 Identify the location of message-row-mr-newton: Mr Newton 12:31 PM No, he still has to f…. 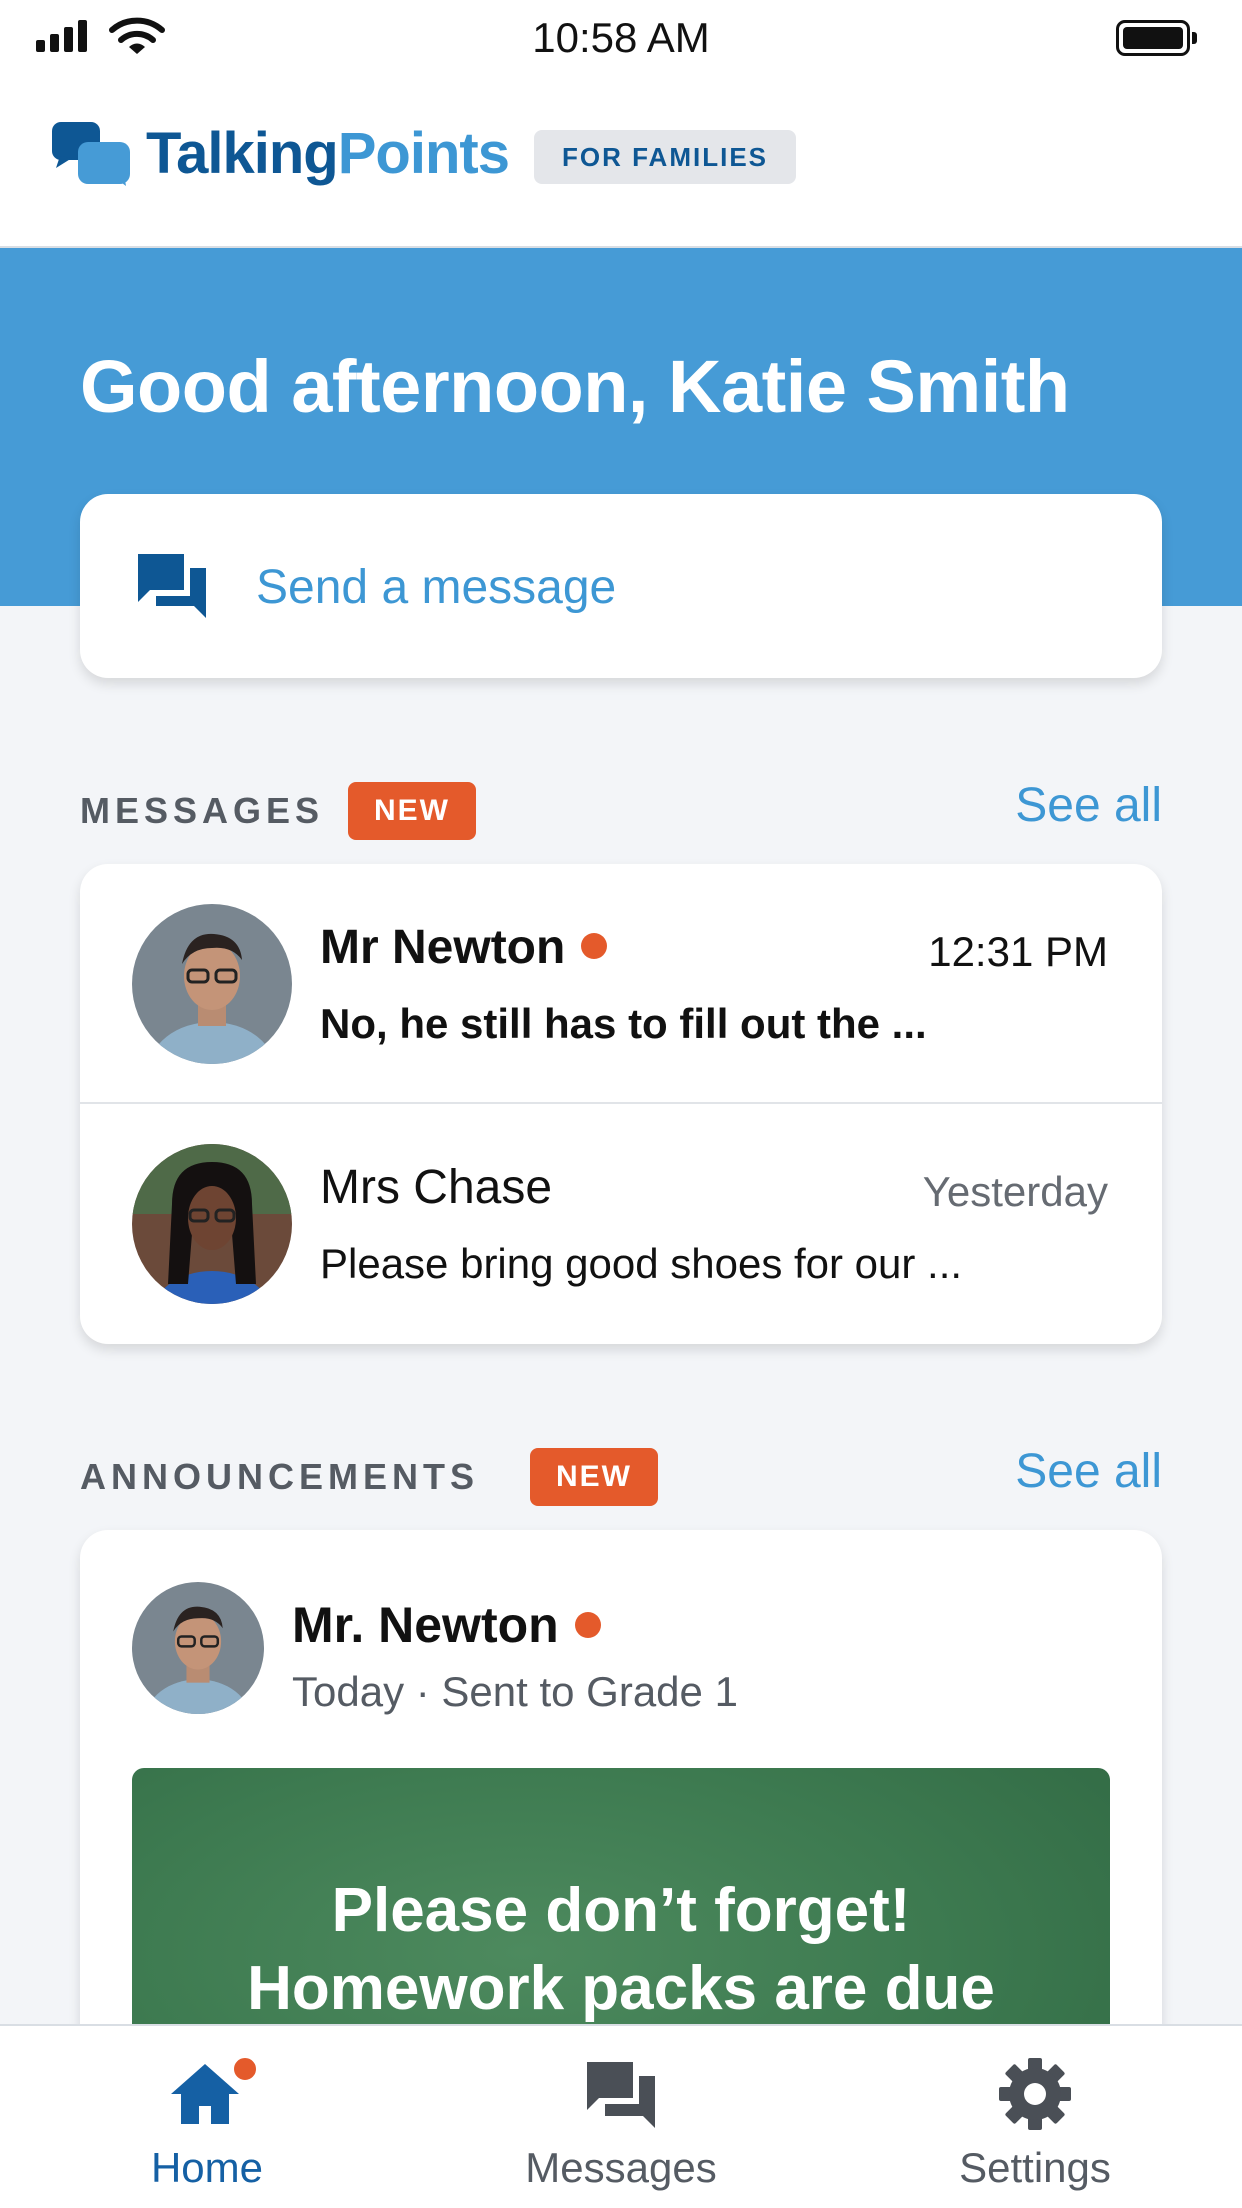
(621, 984).